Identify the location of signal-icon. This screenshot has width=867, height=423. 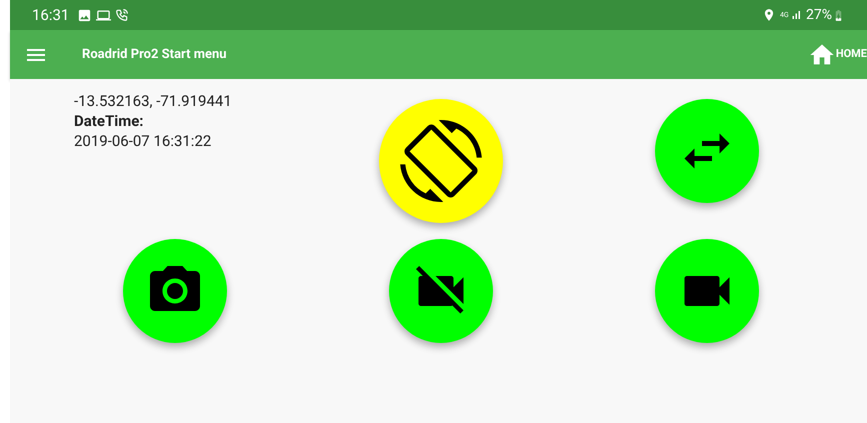
(796, 15).